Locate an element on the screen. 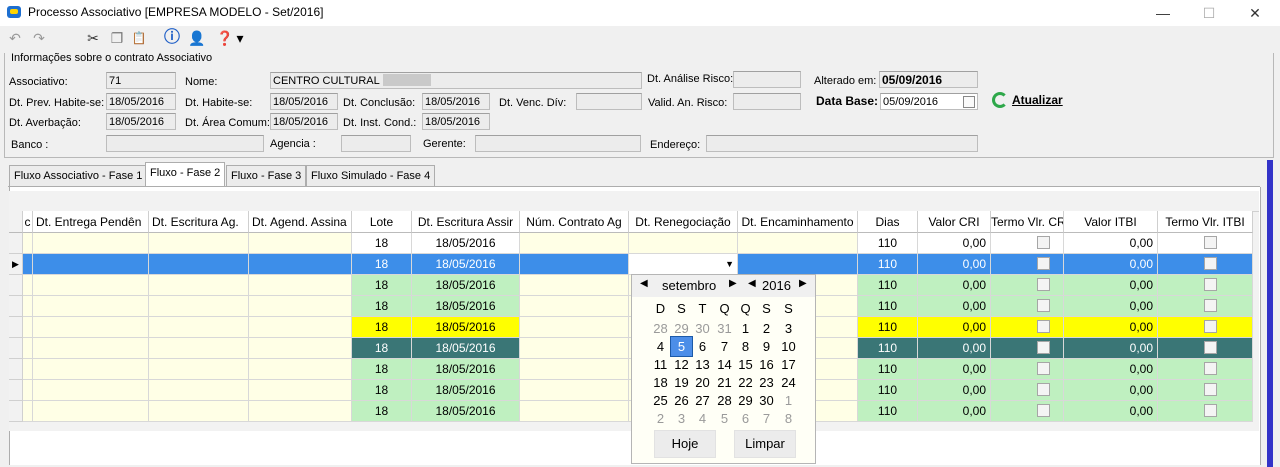 Image resolution: width=1280 pixels, height=467 pixels. nome-field: CENTRO CULTURAL is located at coordinates (456, 80).